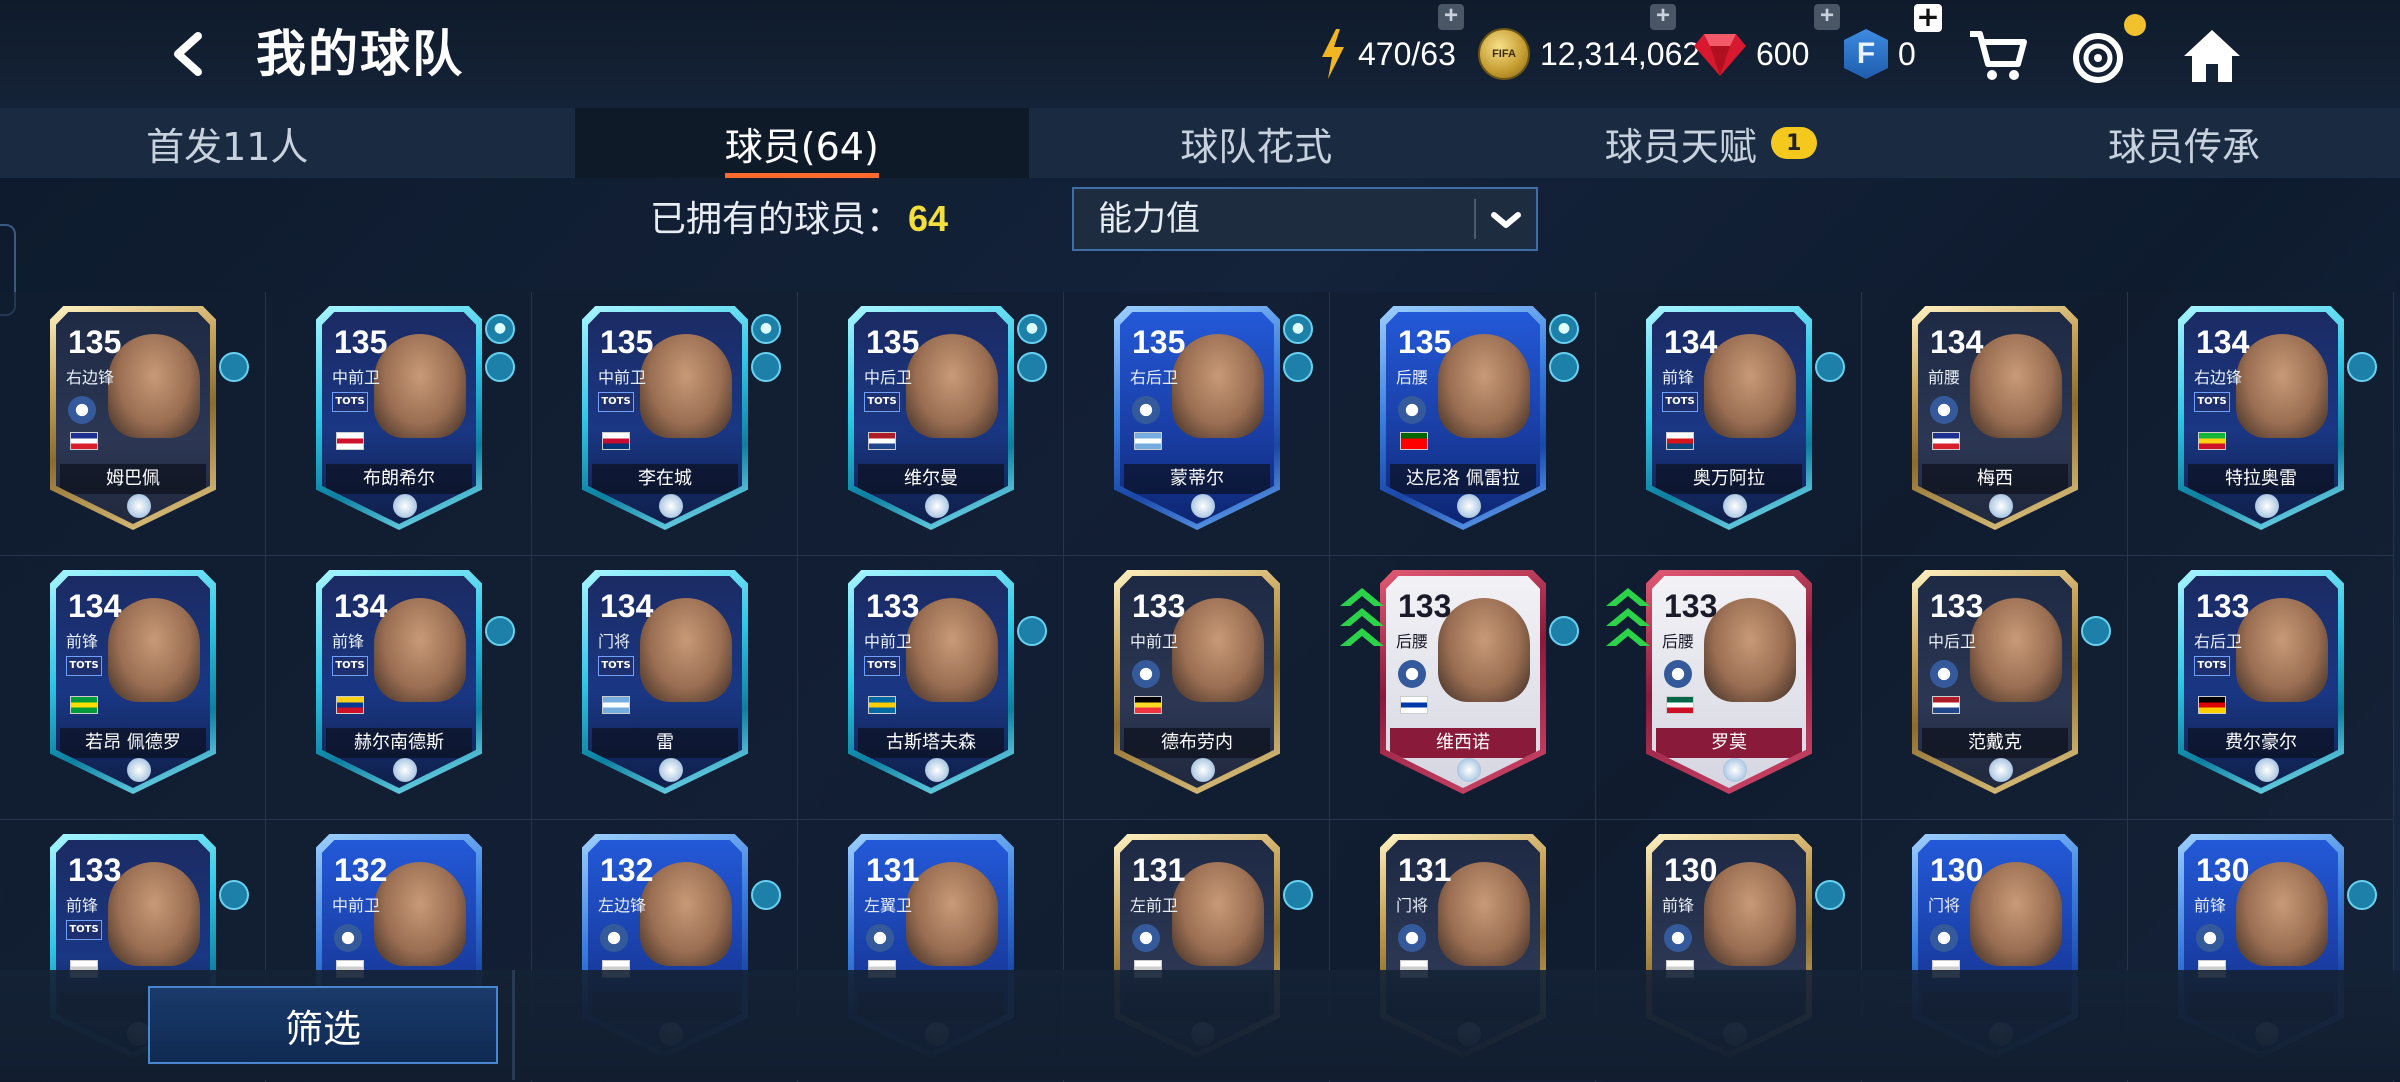 This screenshot has height=1082, width=2400. I want to click on player-card: 133 中前卫 德布劳内, so click(1197, 682).